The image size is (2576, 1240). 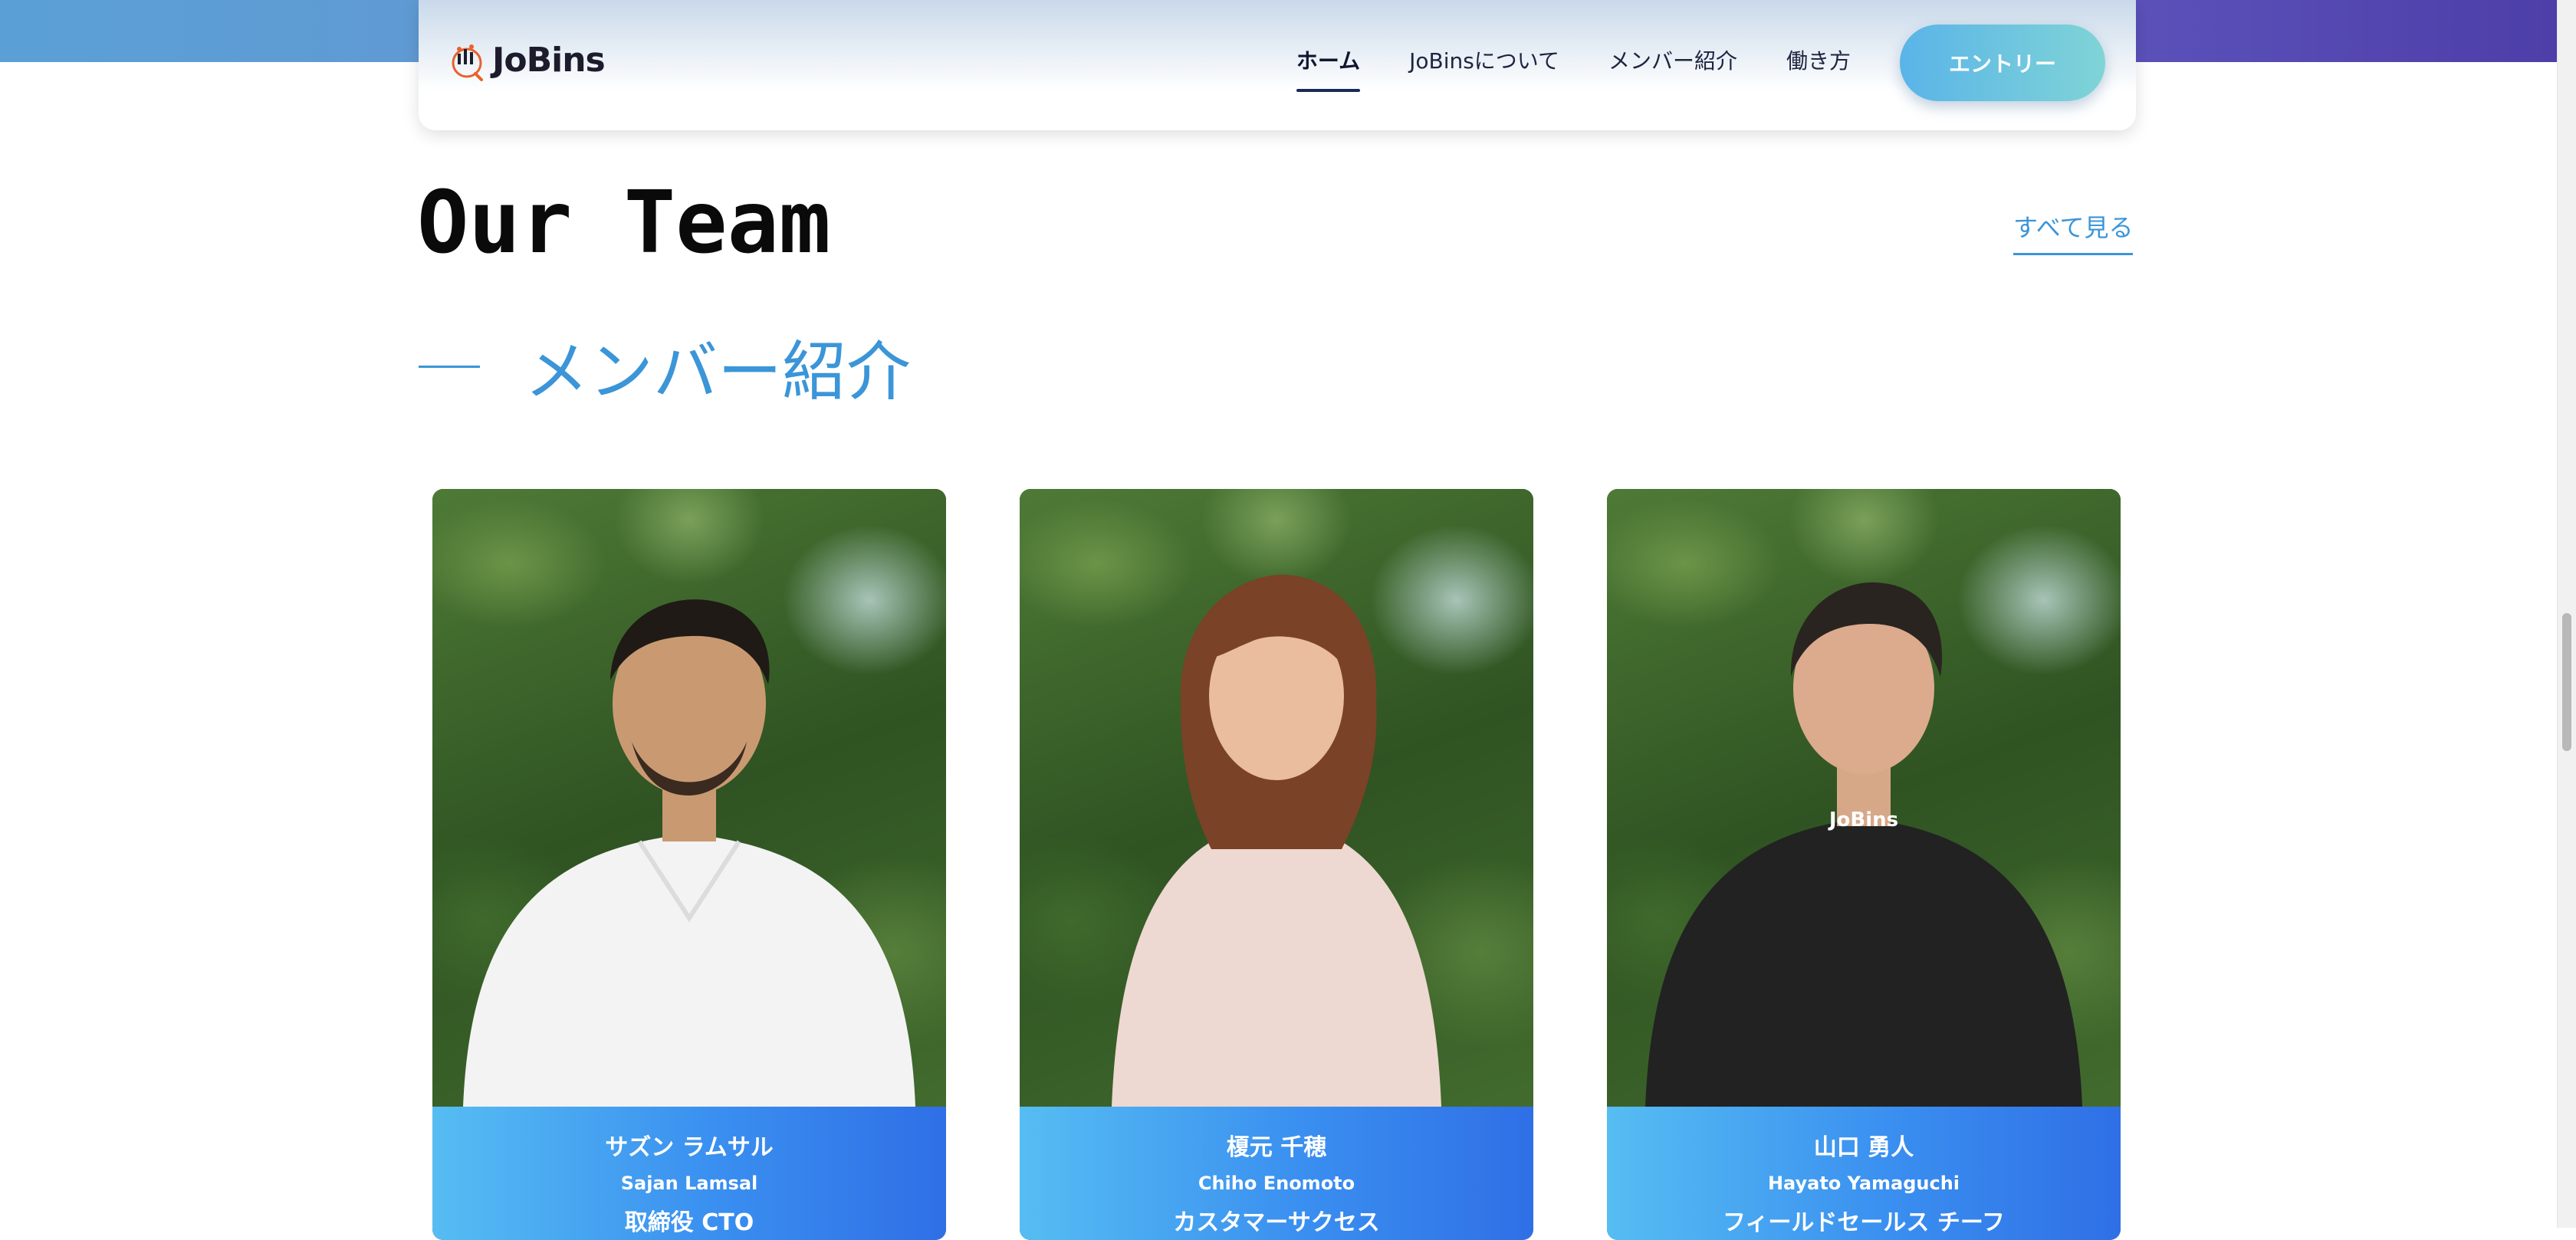 What do you see at coordinates (1864, 1223) in the screenshot?
I see `member-role: フィールドセールス チーフ` at bounding box center [1864, 1223].